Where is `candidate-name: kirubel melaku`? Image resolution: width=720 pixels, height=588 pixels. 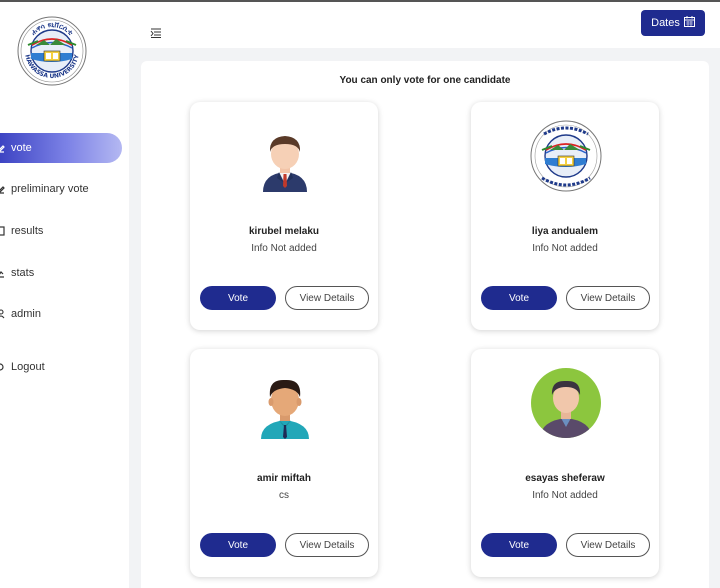
candidate-name: kirubel melaku is located at coordinates (284, 231).